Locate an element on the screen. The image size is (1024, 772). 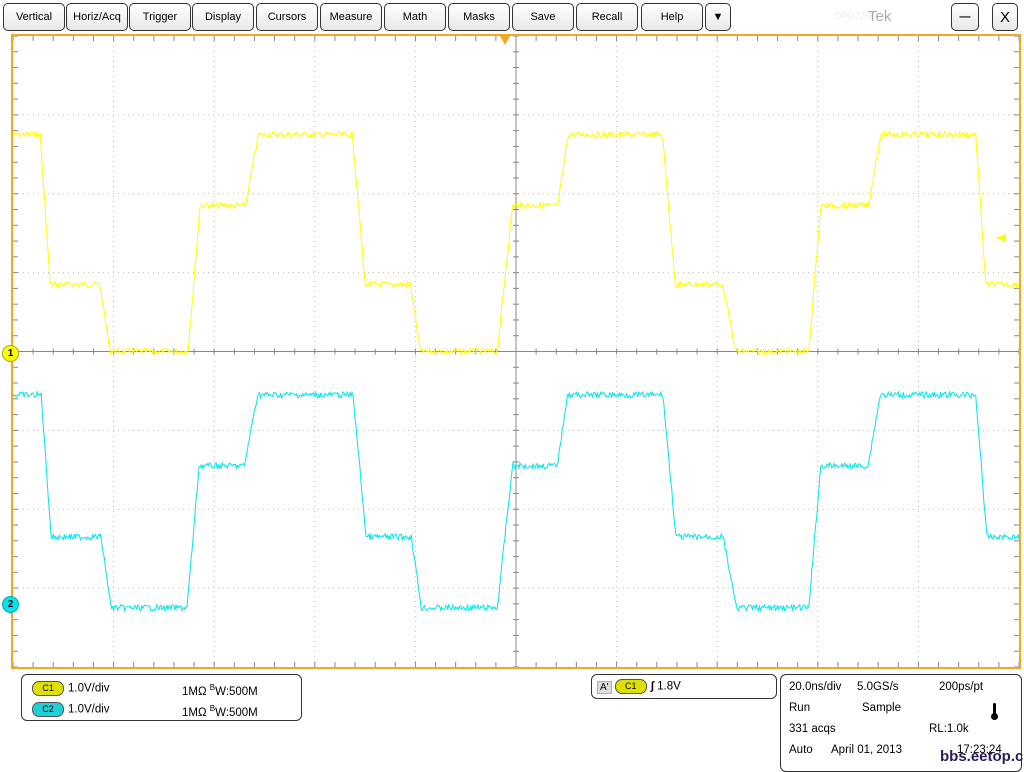
ch1-bandwidth: W:500M is located at coordinates (236, 691).